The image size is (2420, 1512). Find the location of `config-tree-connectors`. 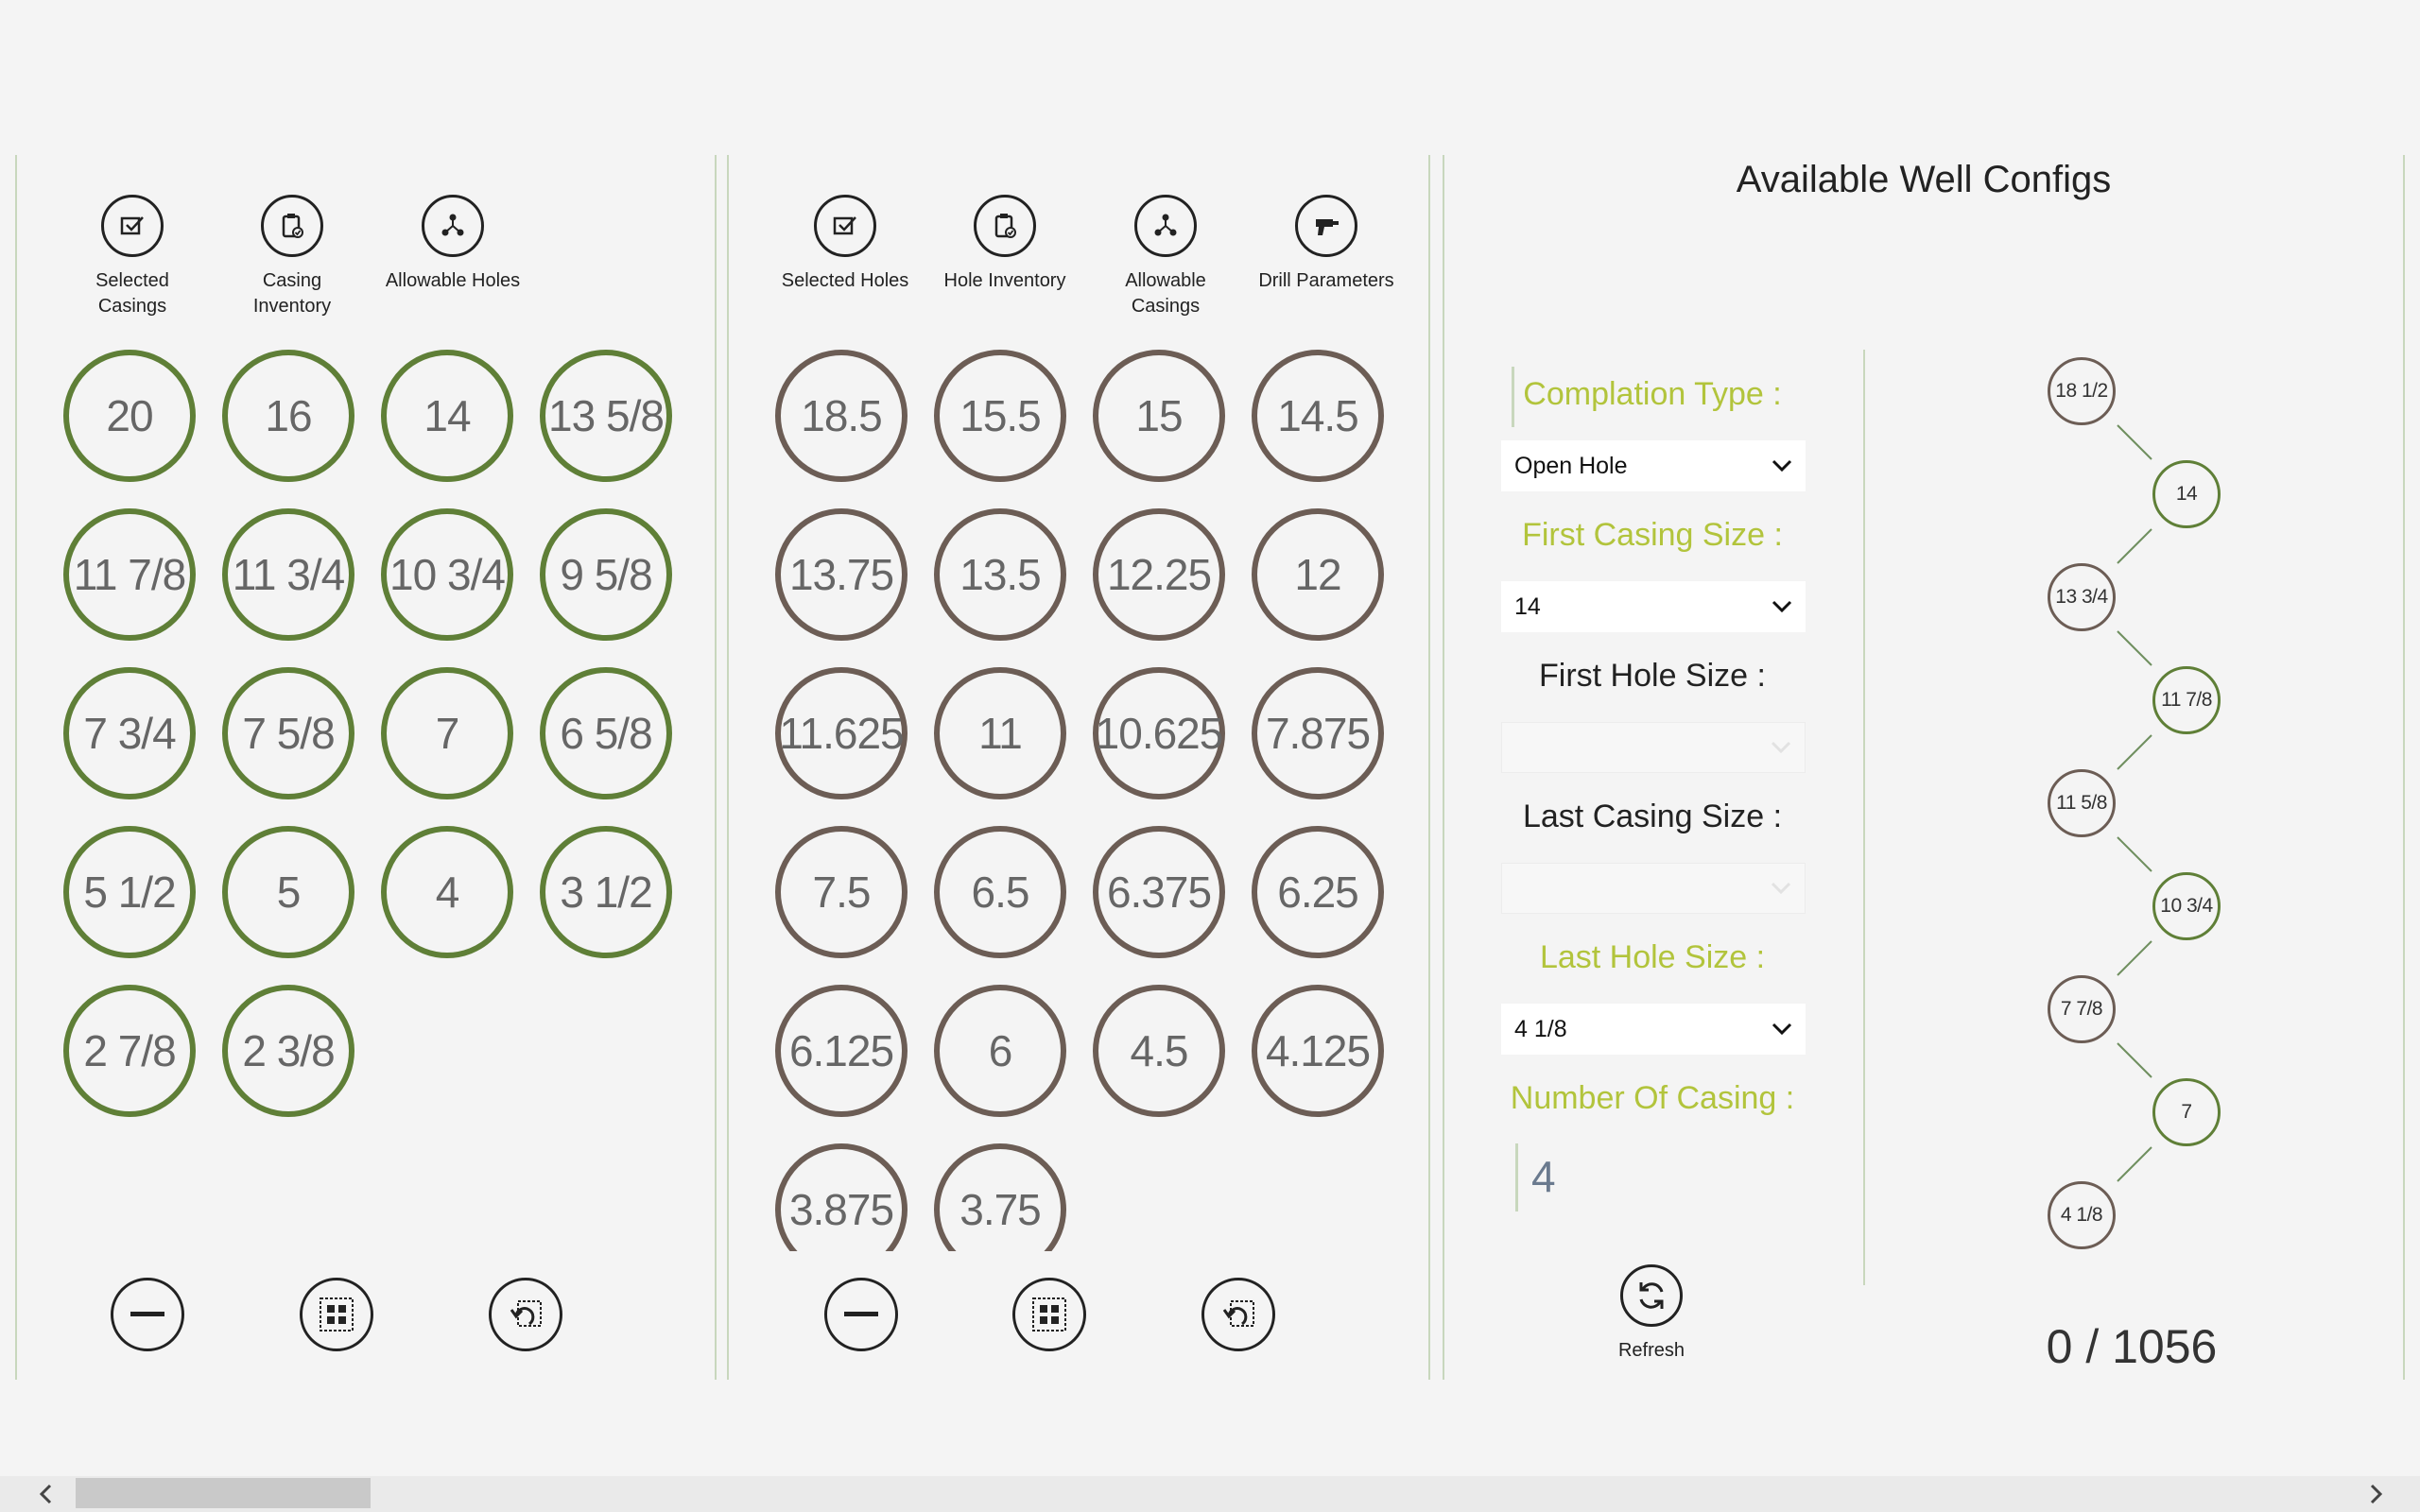

config-tree-connectors is located at coordinates (2134, 803).